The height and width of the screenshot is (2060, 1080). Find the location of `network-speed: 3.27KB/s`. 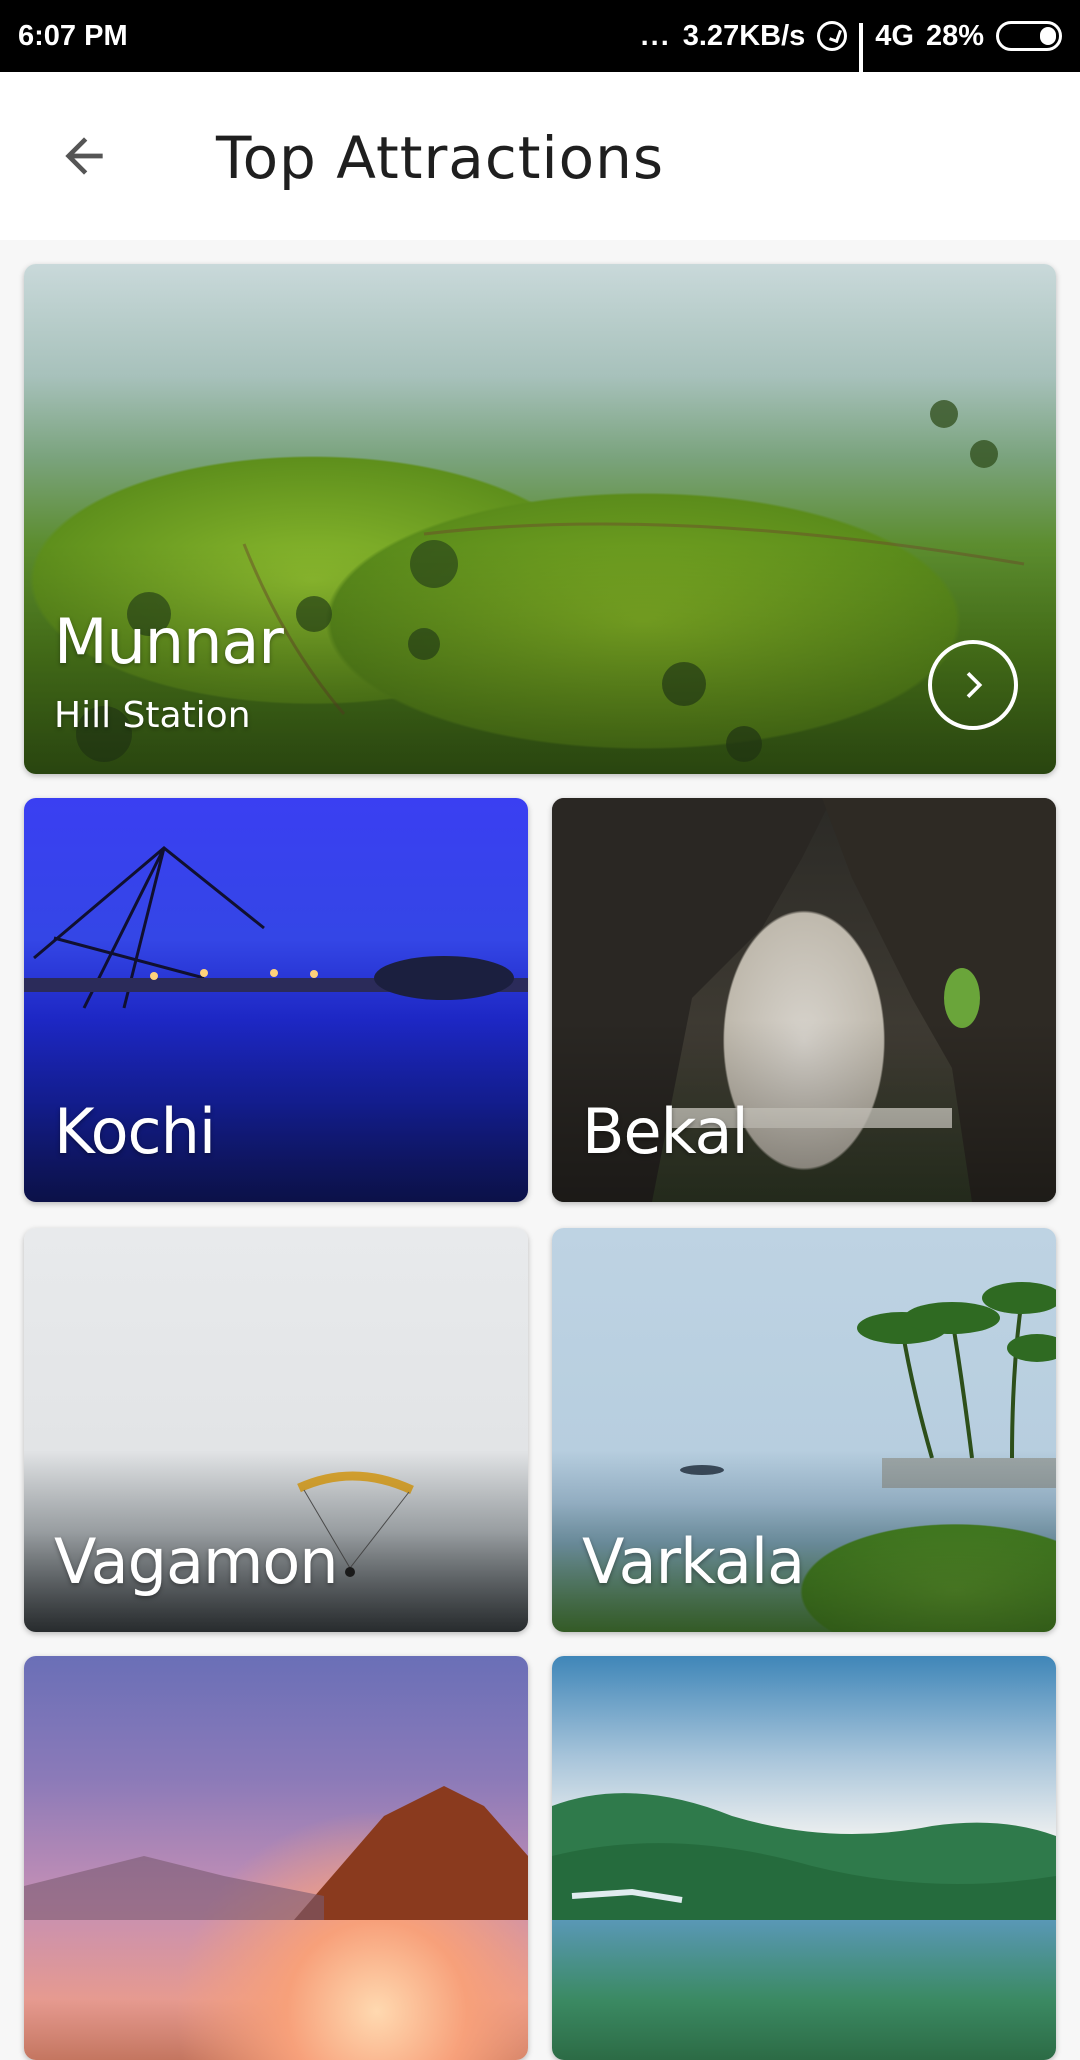

network-speed: 3.27KB/s is located at coordinates (744, 35).